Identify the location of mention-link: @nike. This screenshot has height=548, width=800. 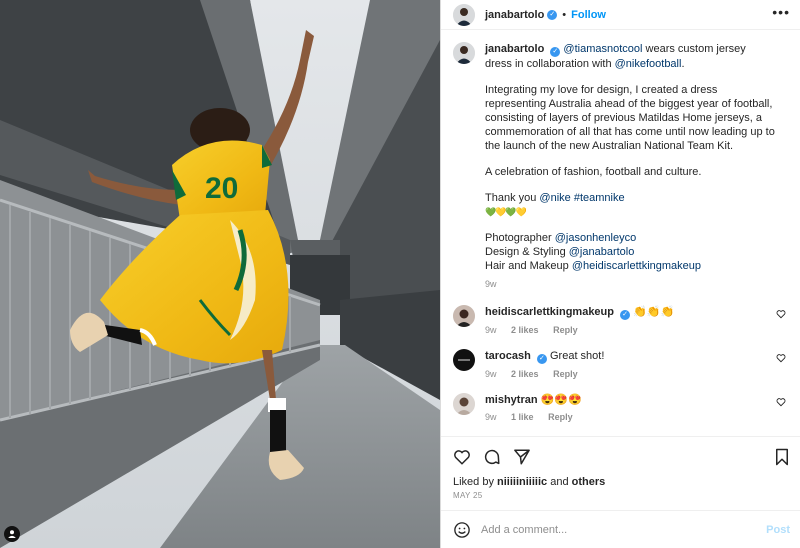
(554, 198).